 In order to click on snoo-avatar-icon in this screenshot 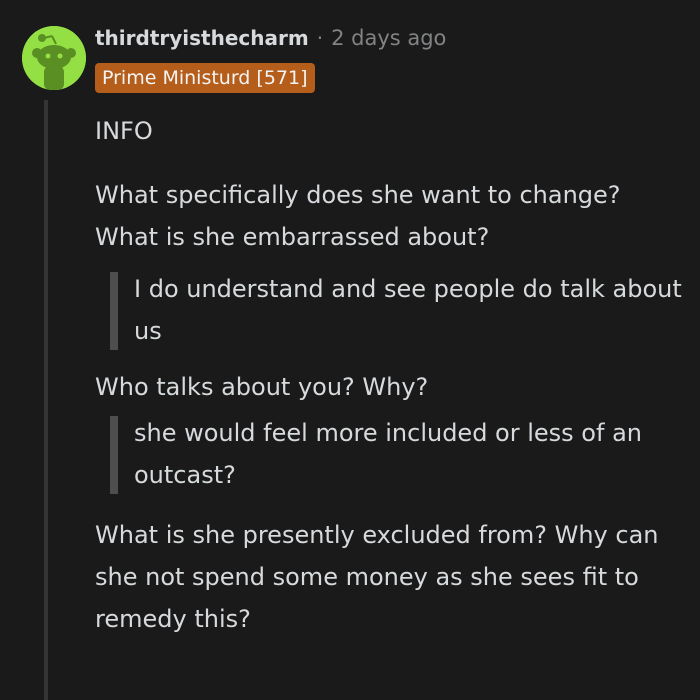, I will do `click(54, 58)`.